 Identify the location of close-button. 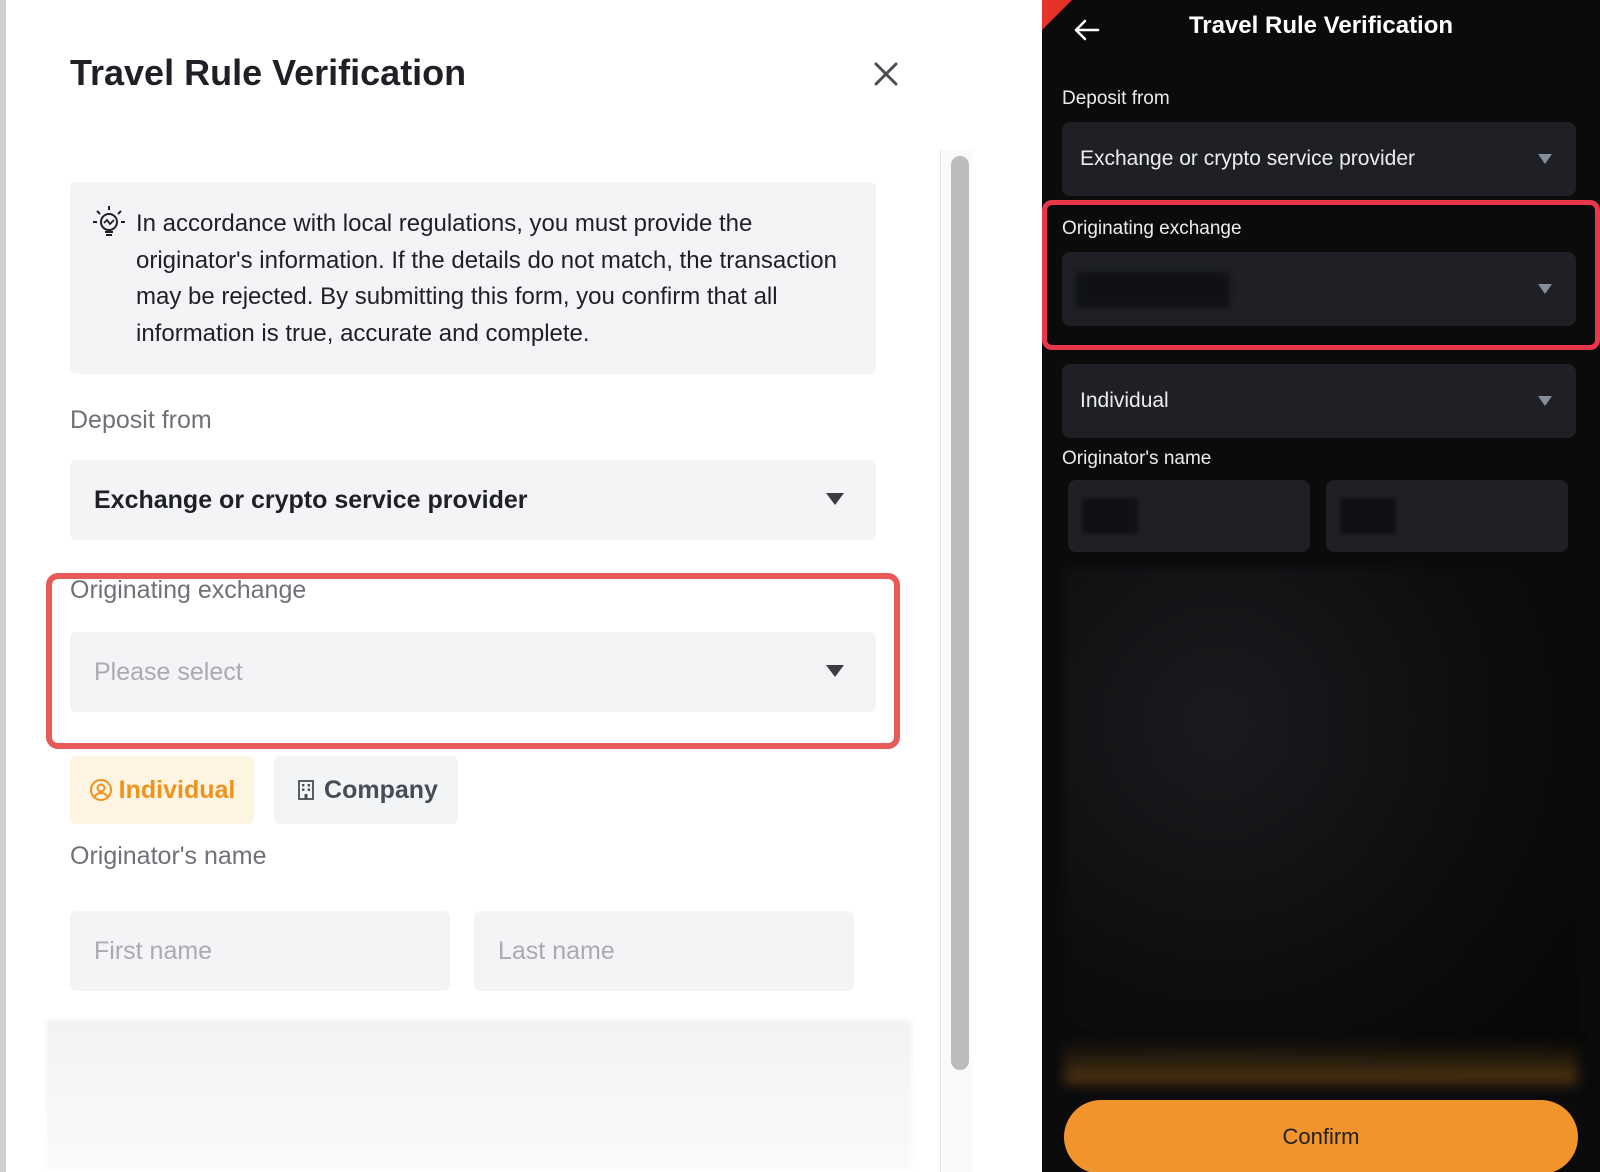
(886, 74).